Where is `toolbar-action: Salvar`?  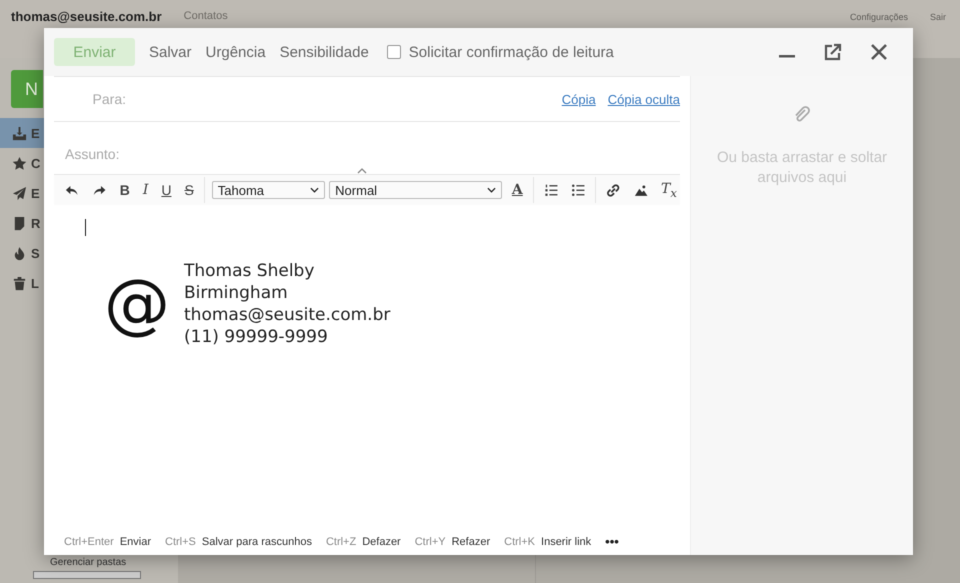 toolbar-action: Salvar is located at coordinates (170, 52).